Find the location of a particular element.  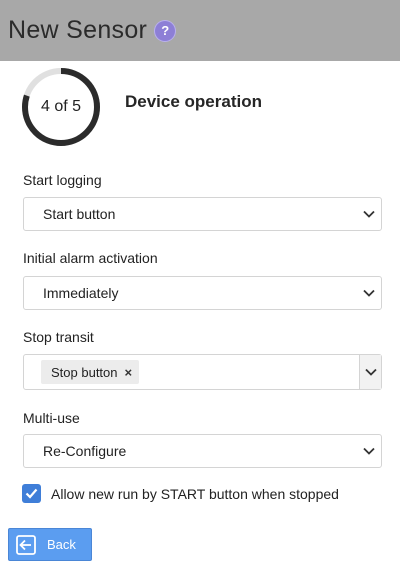

stop-transit-label: Stop transit is located at coordinates (58, 337).